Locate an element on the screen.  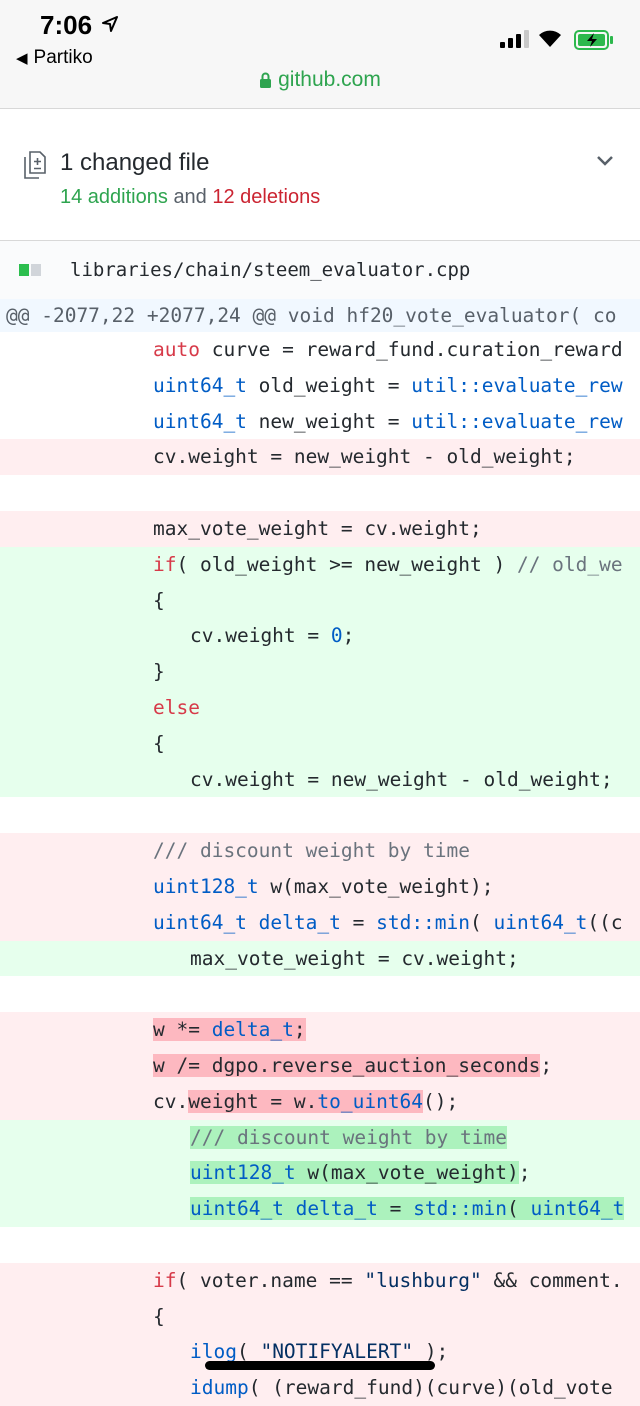
diff-line-del: cv.weight = w.to_uint64(); is located at coordinates (320, 1101).